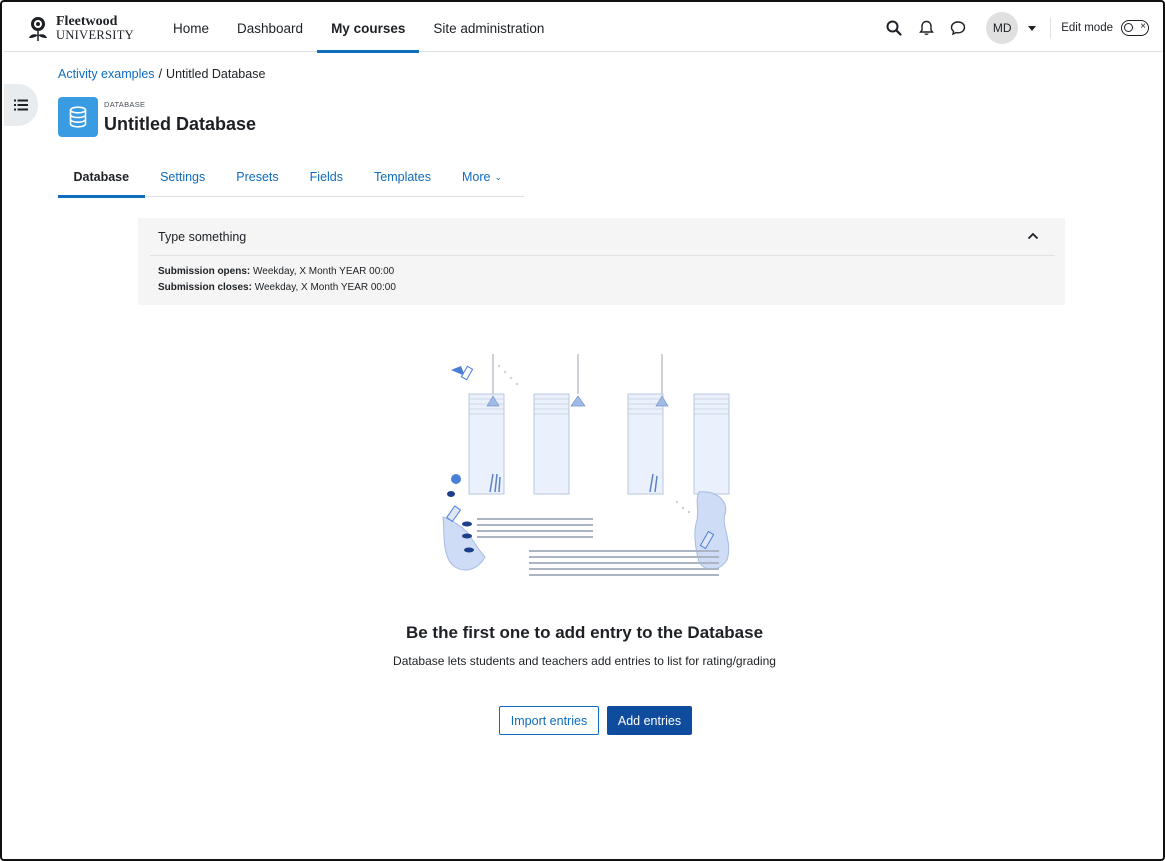  Describe the element at coordinates (498, 176) in the screenshot. I see `chevron-down-icon: ⌄` at that location.